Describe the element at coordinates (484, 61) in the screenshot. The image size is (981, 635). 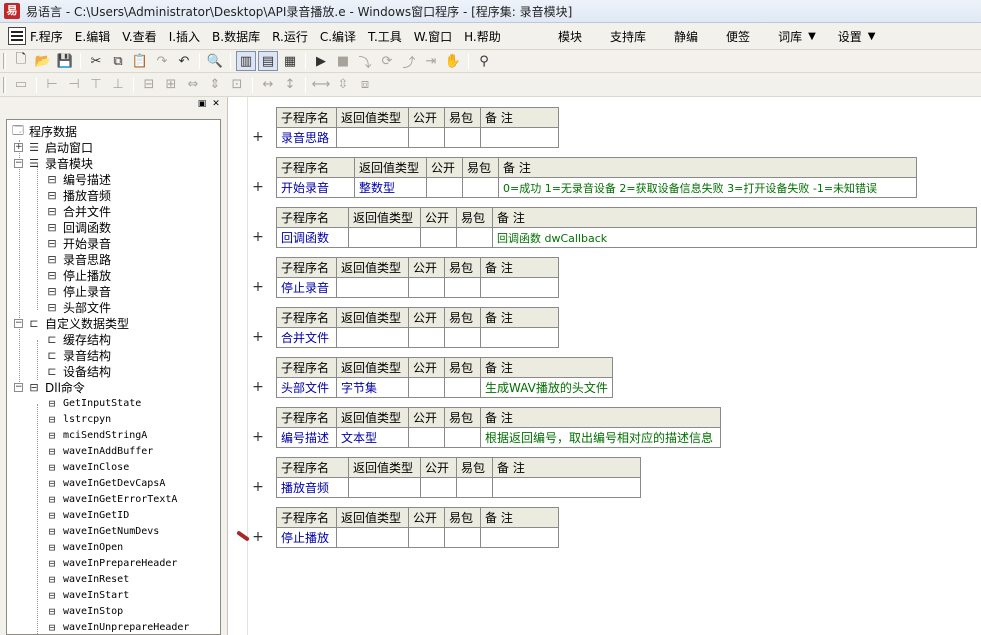
I see `debug-binoculars-icon: ⚲` at that location.